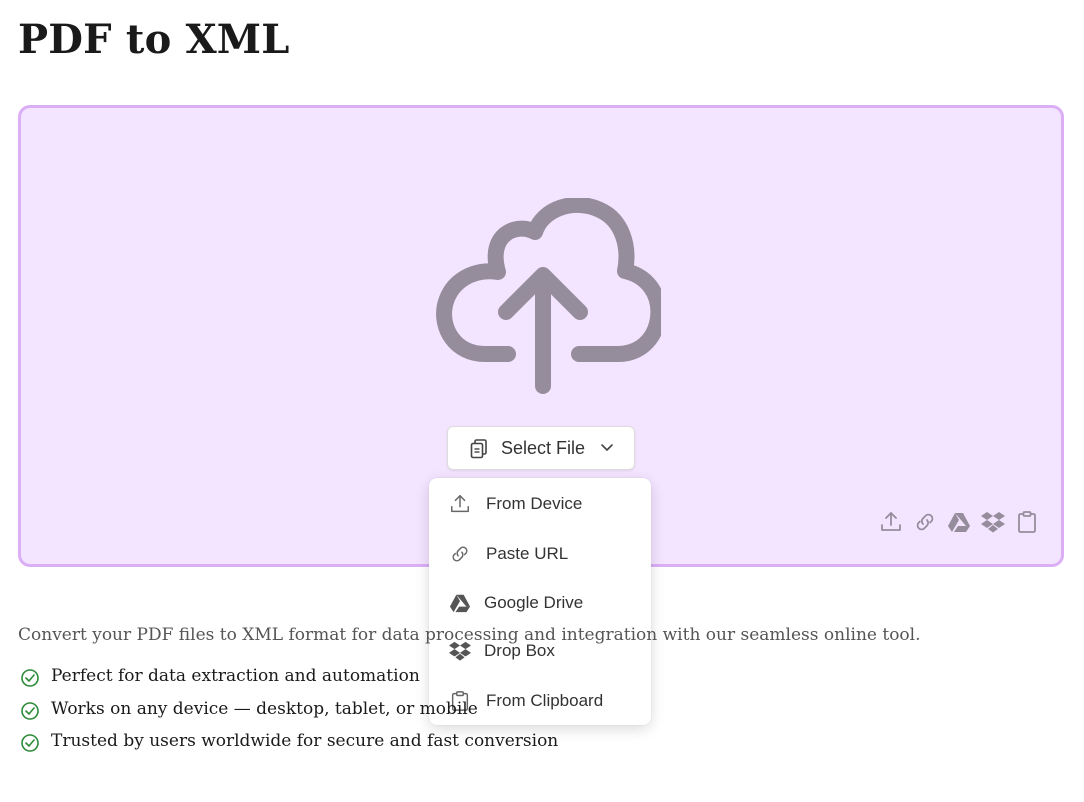  I want to click on menu-item-label: From Clipboard, so click(545, 700).